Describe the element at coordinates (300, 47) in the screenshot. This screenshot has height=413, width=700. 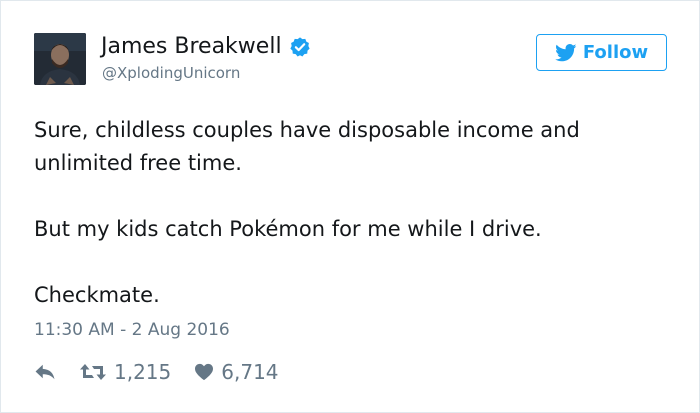
I see `verified-badge-icon` at that location.